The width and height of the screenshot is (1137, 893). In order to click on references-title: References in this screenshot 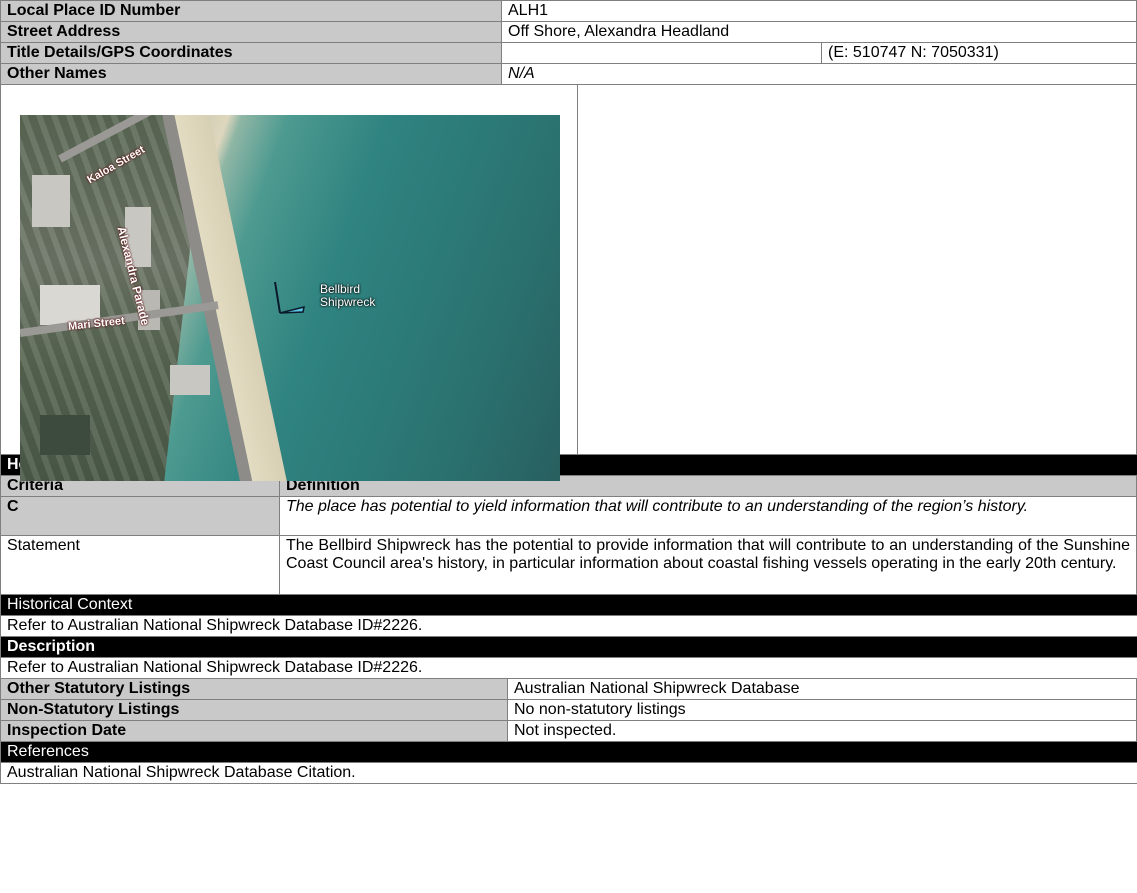, I will do `click(568, 752)`.